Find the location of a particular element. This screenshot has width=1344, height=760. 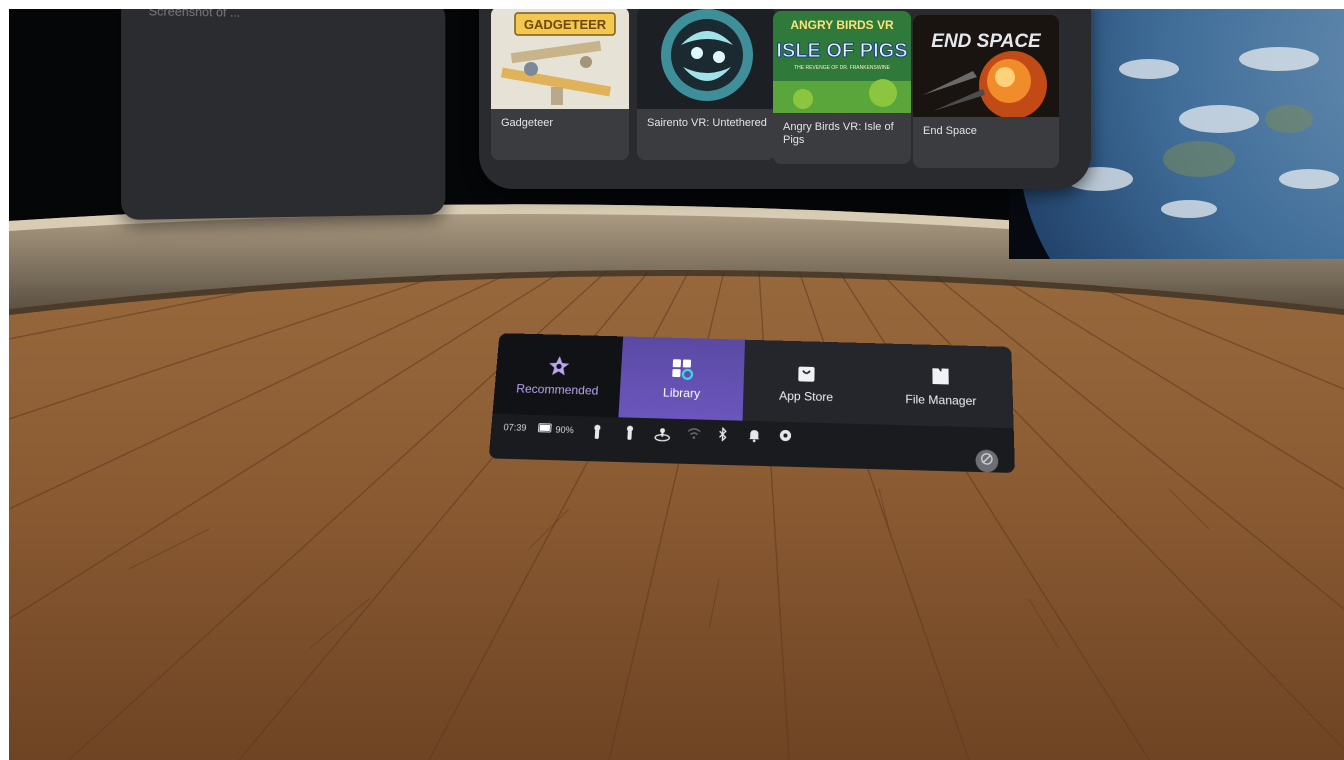

tab-app-store: App Store is located at coordinates (805, 382).